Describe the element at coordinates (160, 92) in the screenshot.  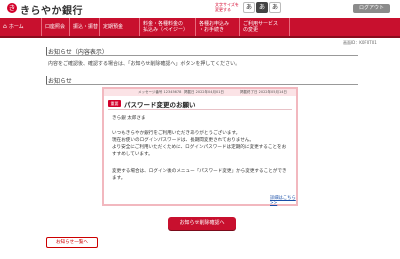
I see `message-number: メッセージ番号 12345678` at that location.